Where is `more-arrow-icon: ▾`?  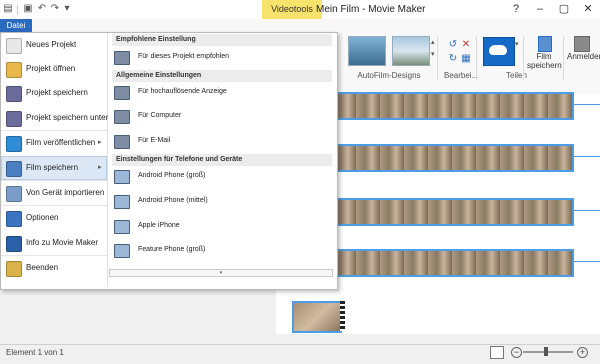
more-arrow-icon: ▾ is located at coordinates (221, 273).